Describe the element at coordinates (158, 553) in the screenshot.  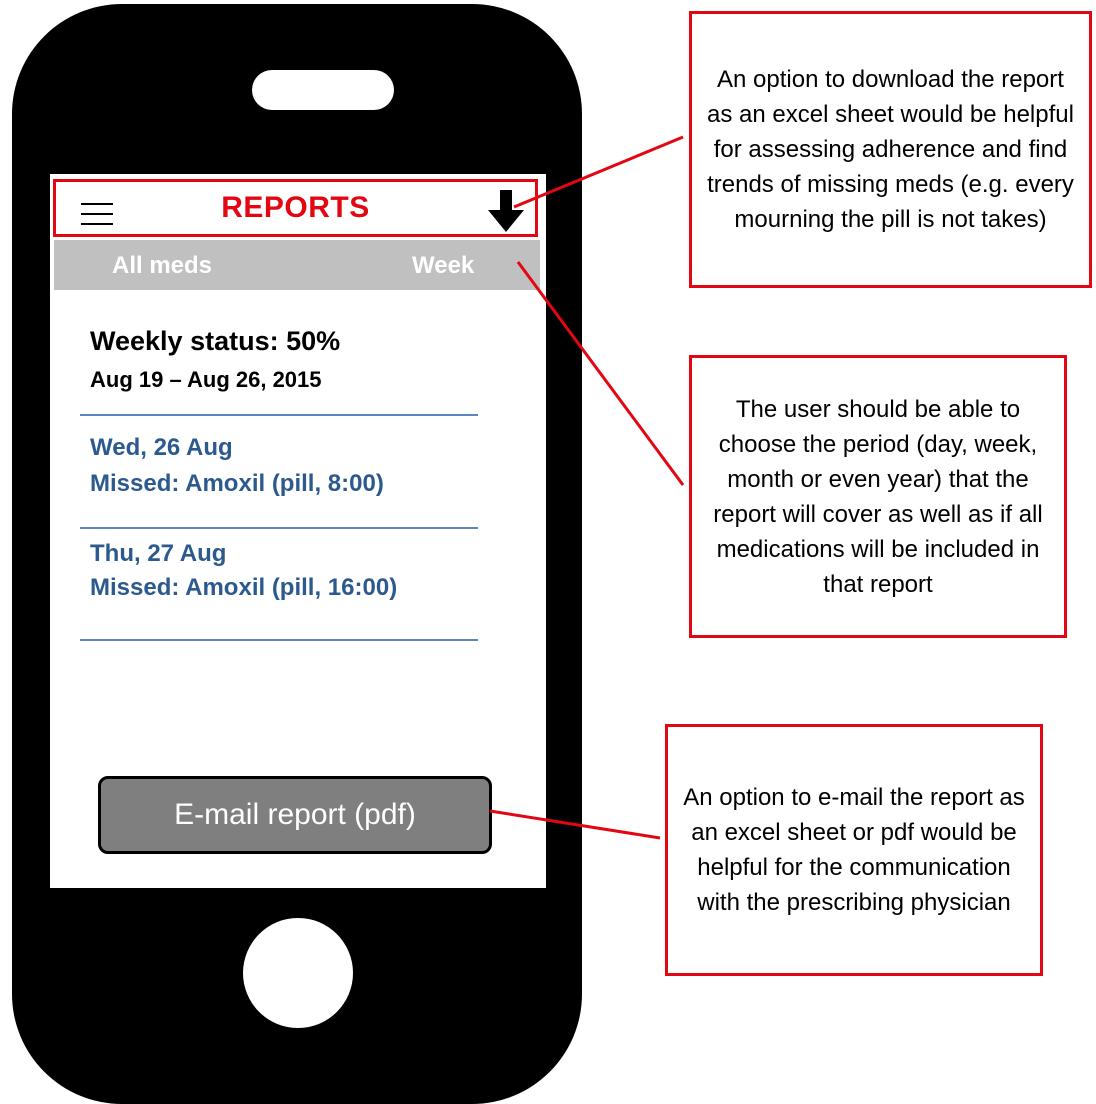
I see `entry-date: Thu, 27 Aug` at that location.